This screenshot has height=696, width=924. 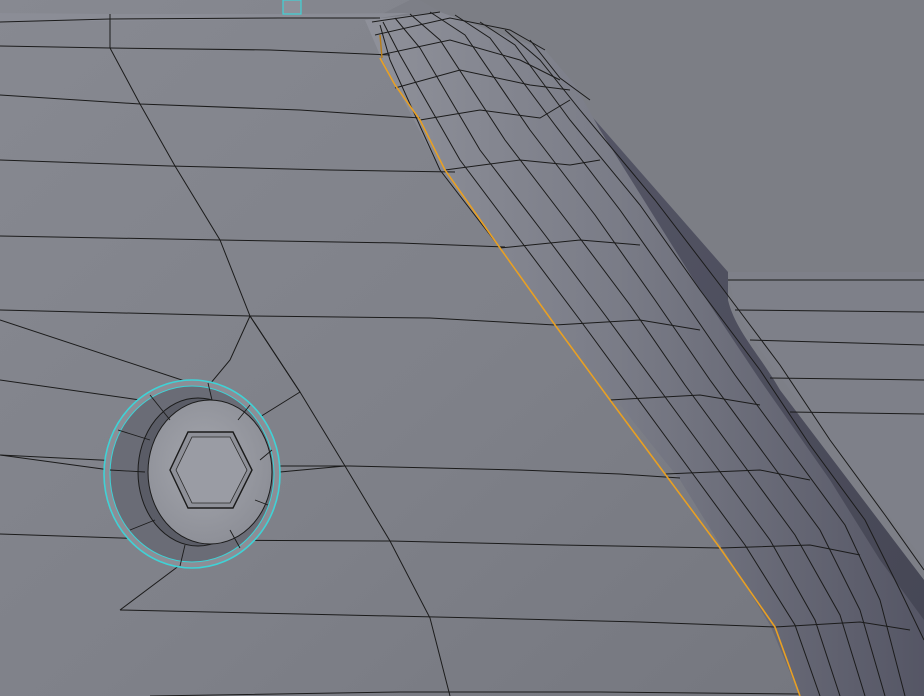 I want to click on top-selected-sliver, so click(x=292, y=7).